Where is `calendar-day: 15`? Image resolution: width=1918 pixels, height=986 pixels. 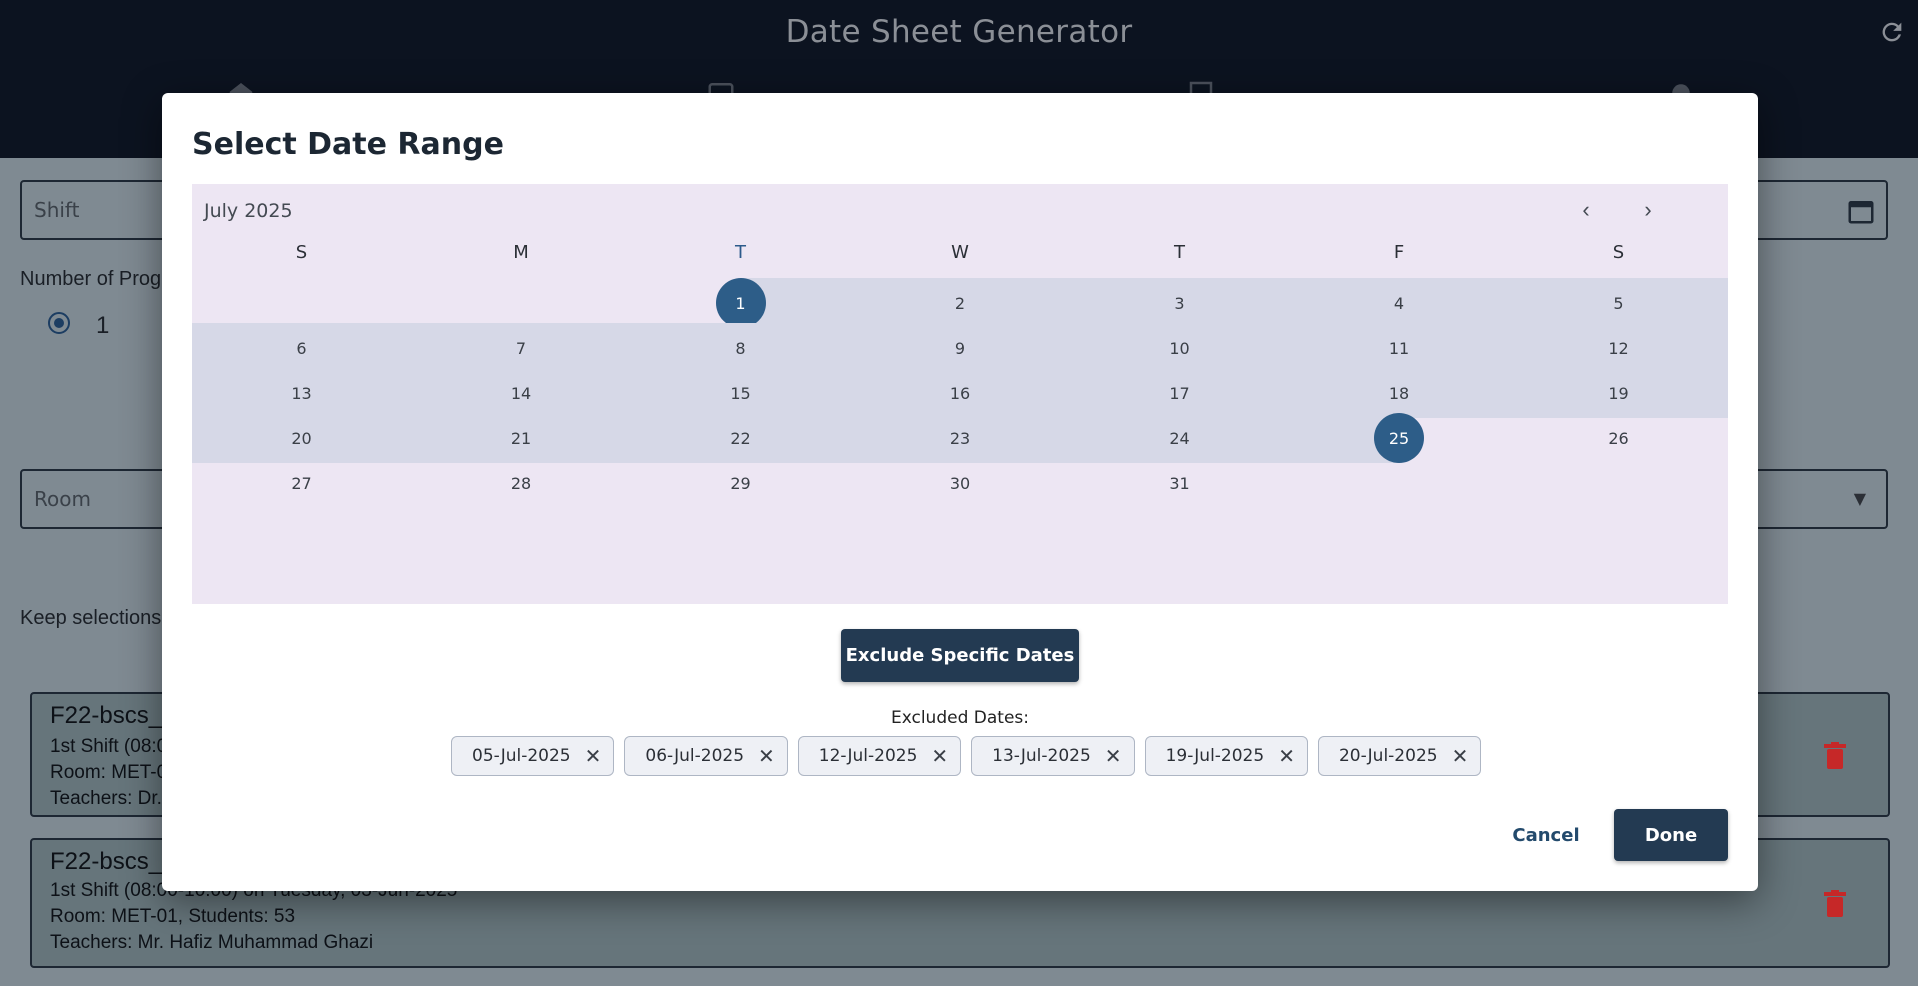
calendar-day: 15 is located at coordinates (741, 393).